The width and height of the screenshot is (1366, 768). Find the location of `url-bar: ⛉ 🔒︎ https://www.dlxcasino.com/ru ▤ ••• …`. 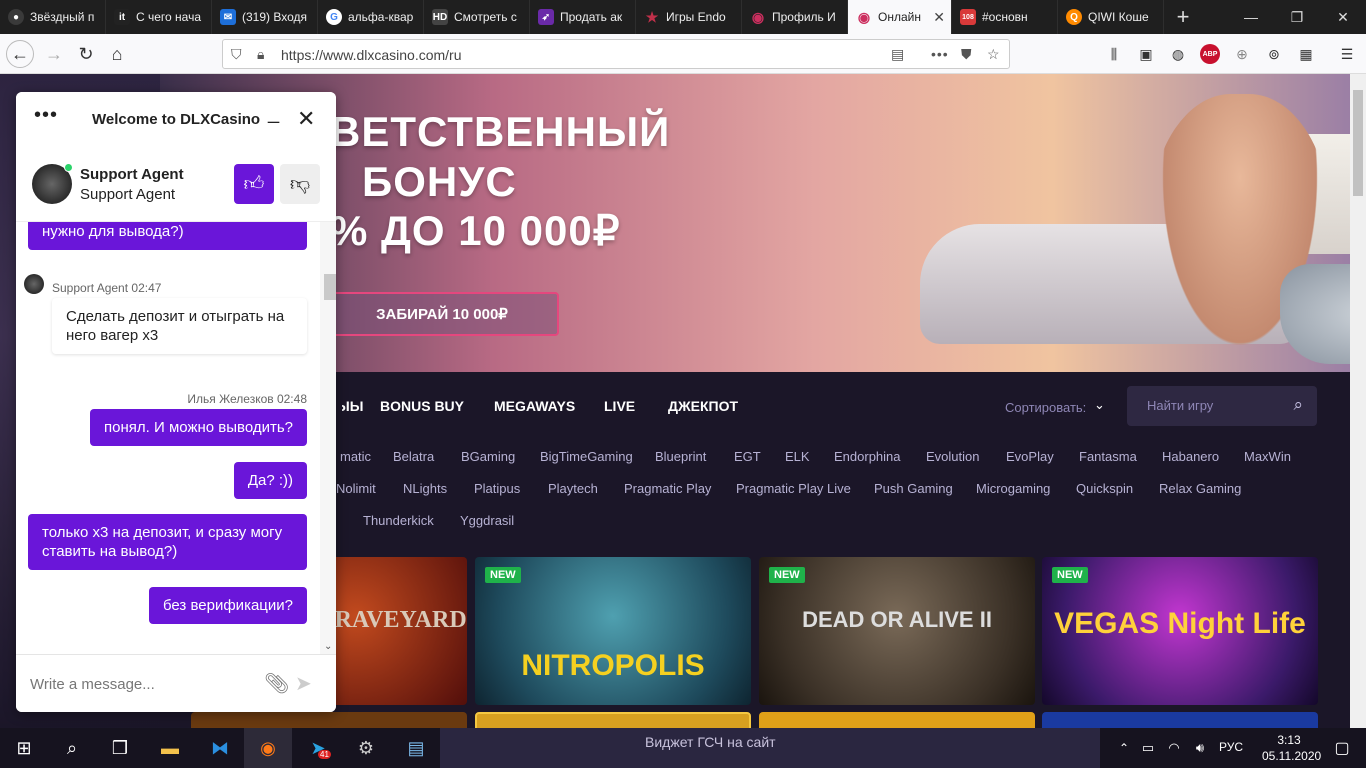

url-bar: ⛉ 🔒︎ https://www.dlxcasino.com/ru ▤ ••• … is located at coordinates (616, 54).